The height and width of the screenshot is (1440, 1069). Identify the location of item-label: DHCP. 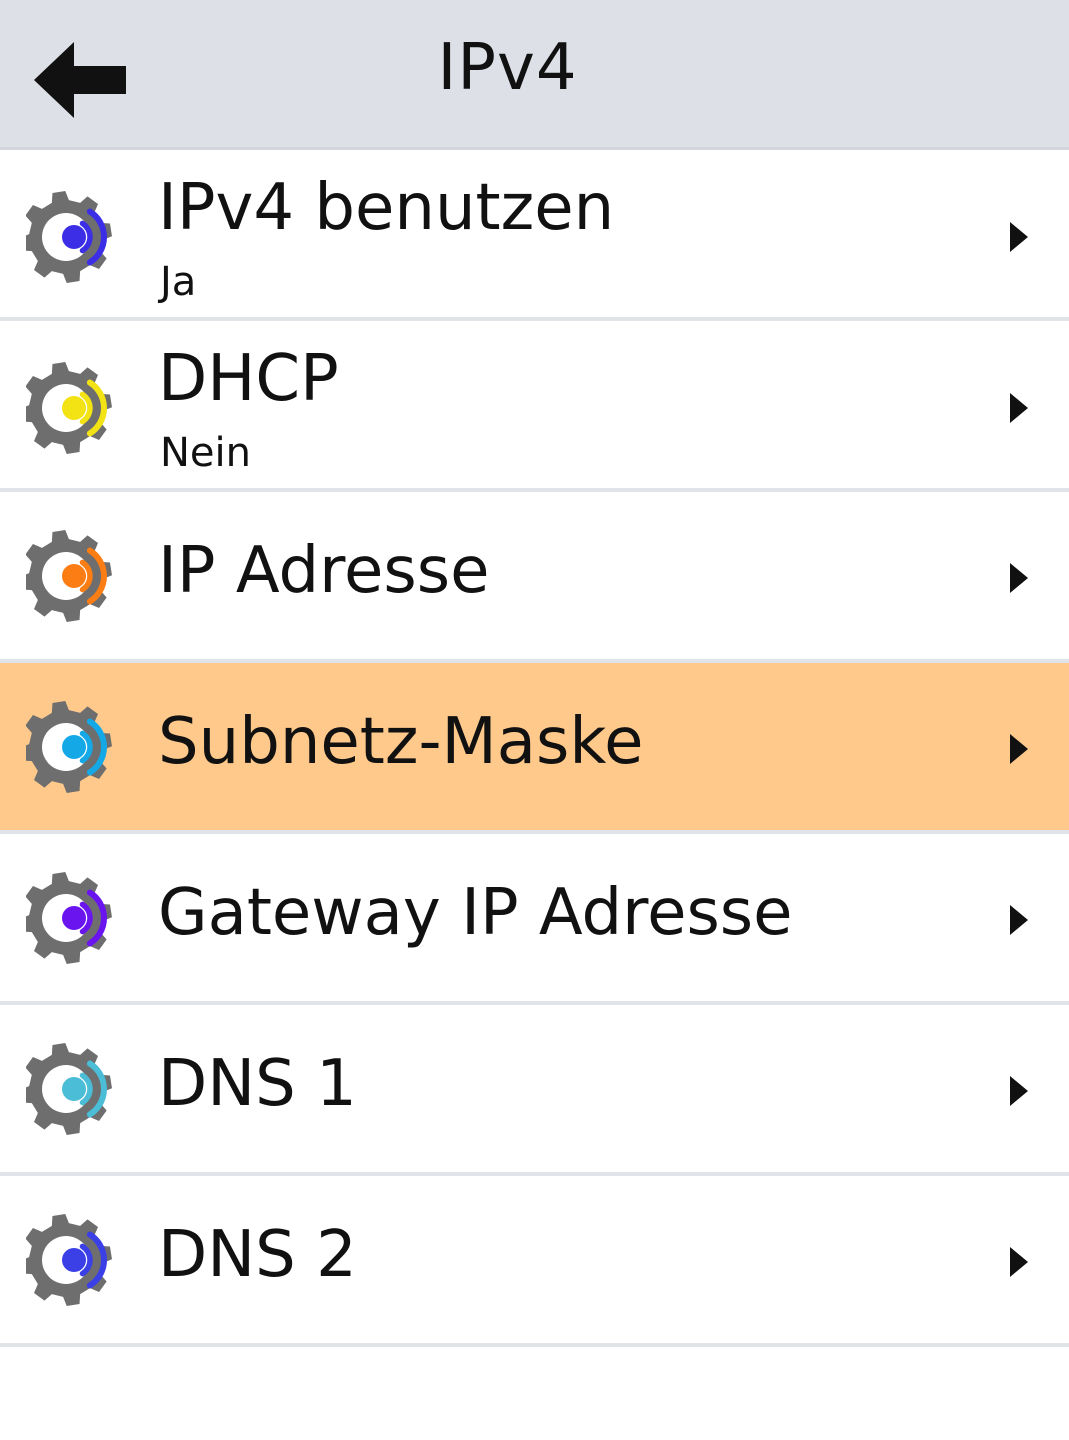
(248, 379).